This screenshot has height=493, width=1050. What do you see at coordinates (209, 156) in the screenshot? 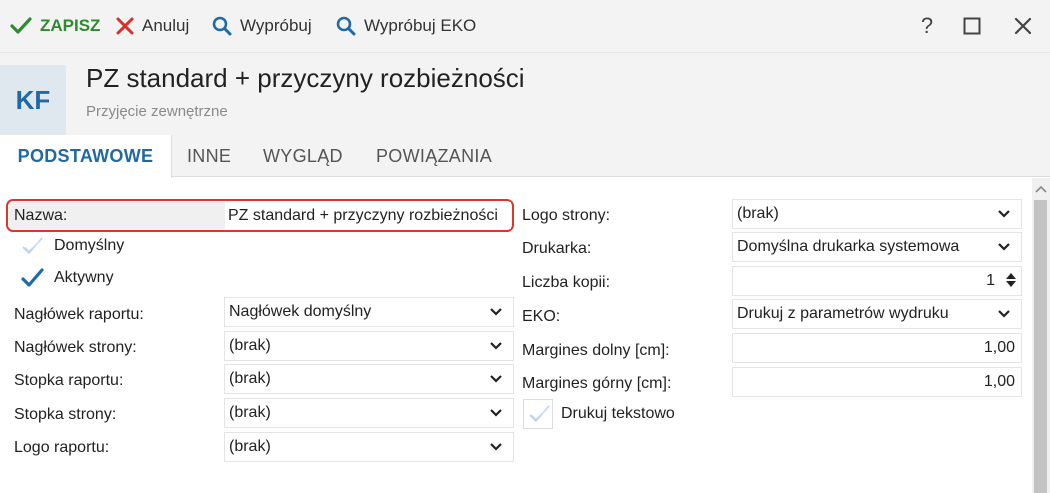
I see `tab-inne: INNE` at bounding box center [209, 156].